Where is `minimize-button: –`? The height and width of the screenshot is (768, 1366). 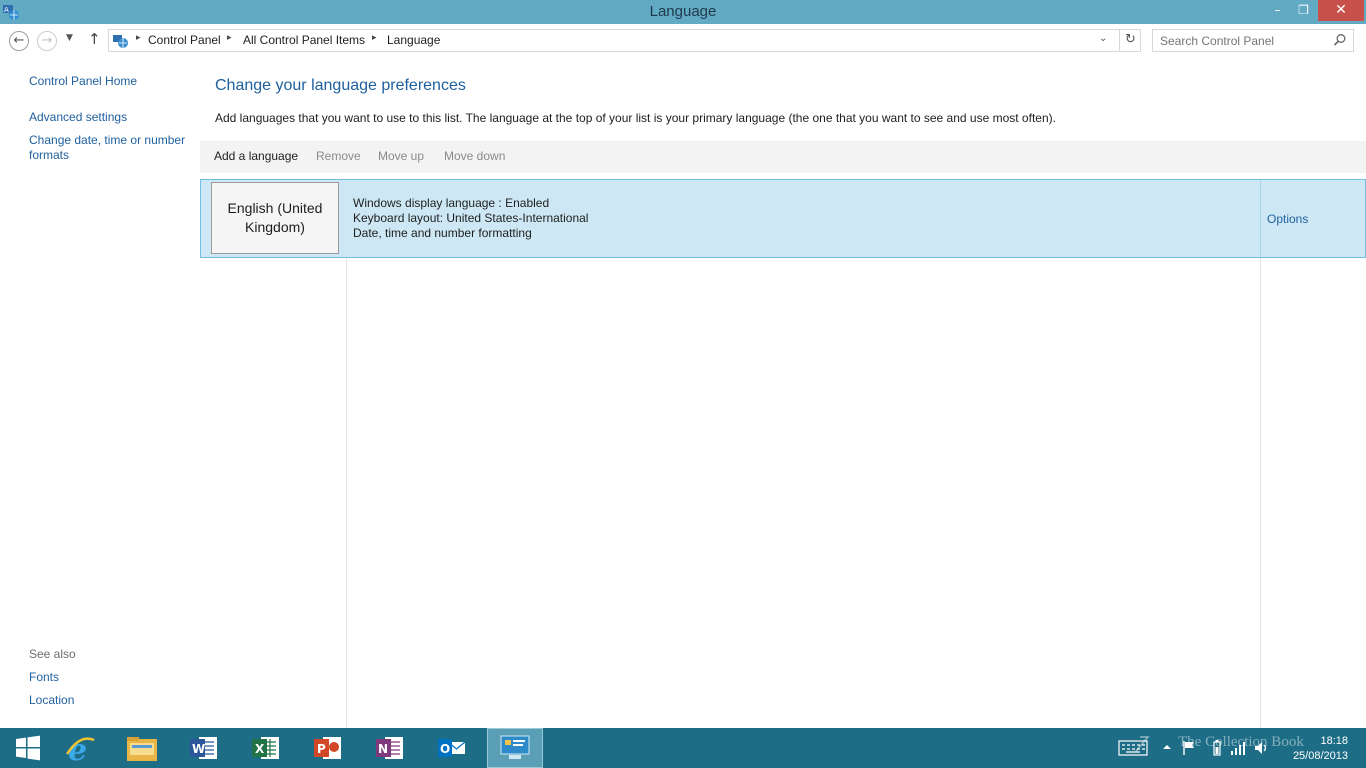 minimize-button: – is located at coordinates (1277, 10).